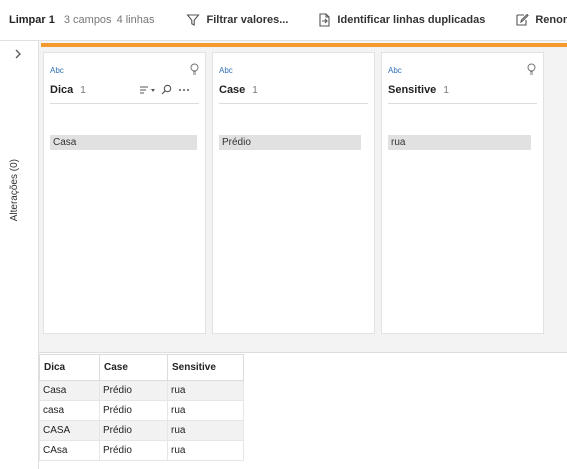  What do you see at coordinates (324, 20) in the screenshot?
I see `duplicate-rows-icon` at bounding box center [324, 20].